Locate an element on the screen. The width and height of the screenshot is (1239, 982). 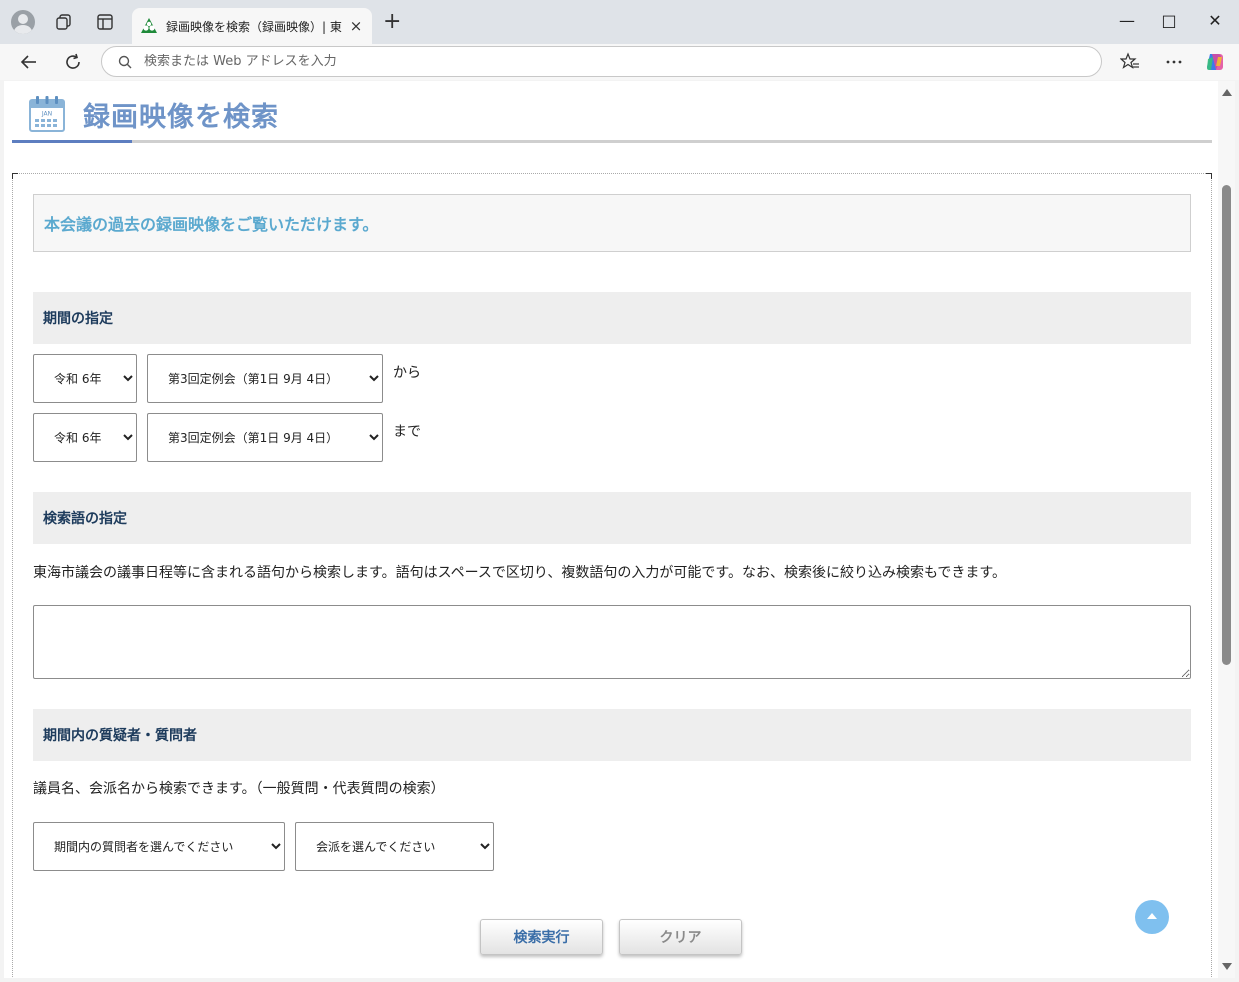
period-section-heading: 期間の指定 is located at coordinates (612, 318).